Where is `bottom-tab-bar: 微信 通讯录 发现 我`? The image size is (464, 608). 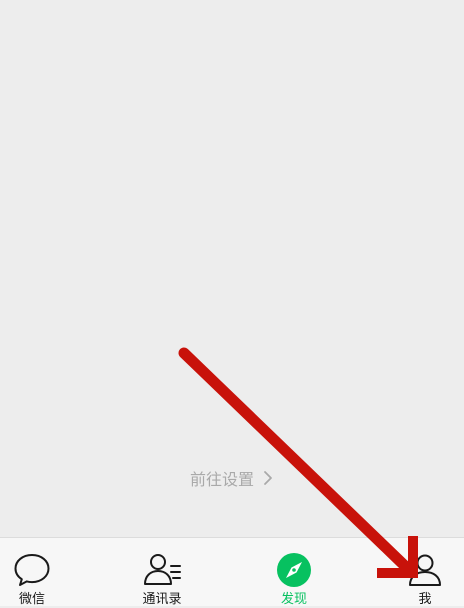
bottom-tab-bar: 微信 通讯录 发现 我 is located at coordinates (232, 572).